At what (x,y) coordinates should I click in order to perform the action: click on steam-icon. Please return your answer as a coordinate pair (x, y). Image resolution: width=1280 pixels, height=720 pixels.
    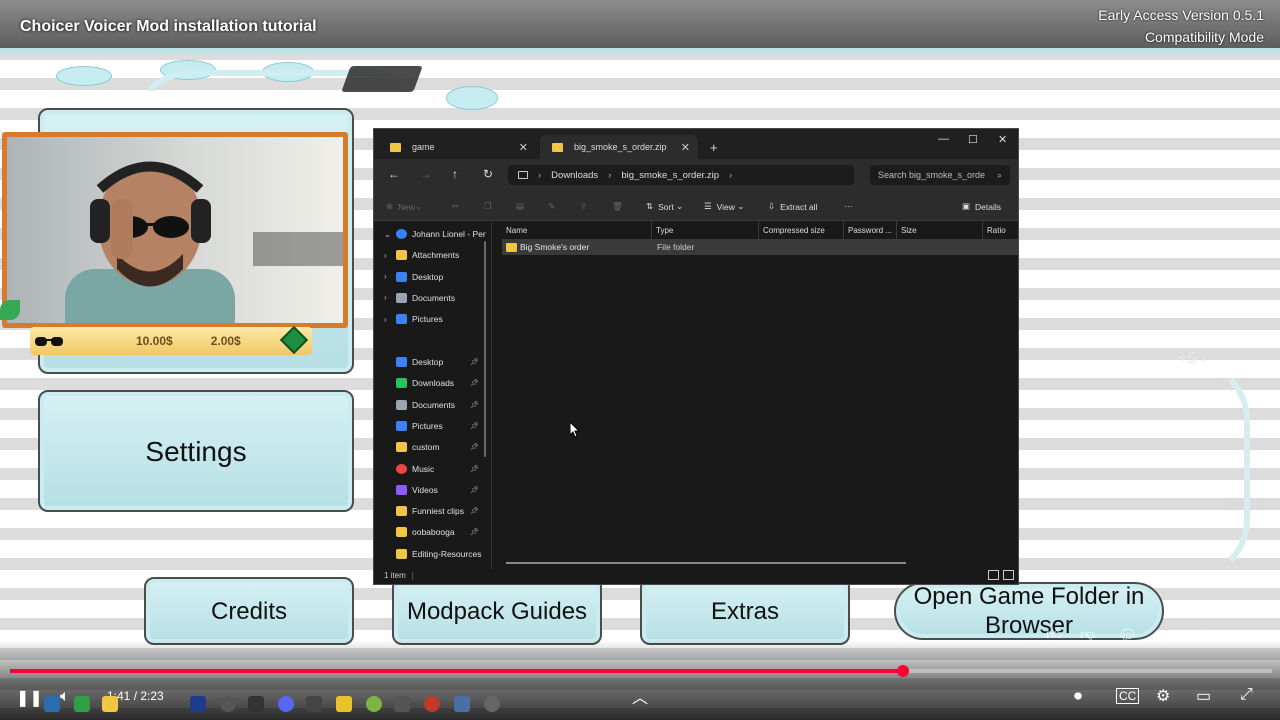
    Looking at the image, I should click on (52, 704).